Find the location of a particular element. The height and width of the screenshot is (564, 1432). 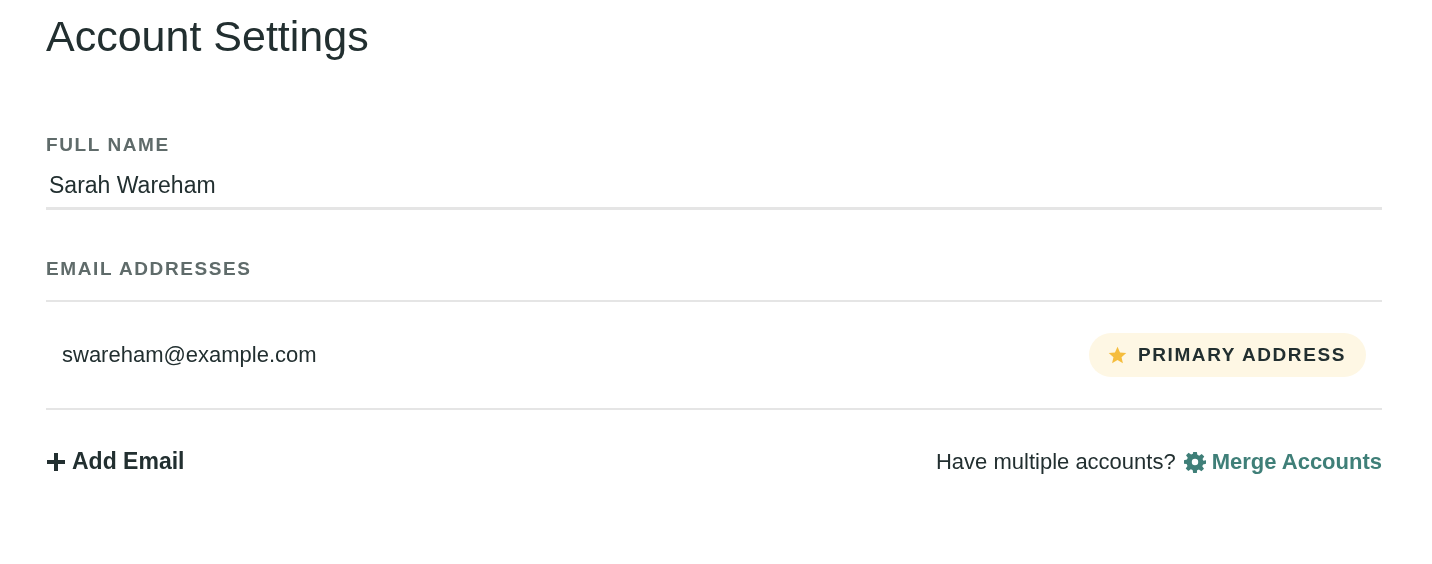

email-address: swareham@example.com is located at coordinates (189, 355).